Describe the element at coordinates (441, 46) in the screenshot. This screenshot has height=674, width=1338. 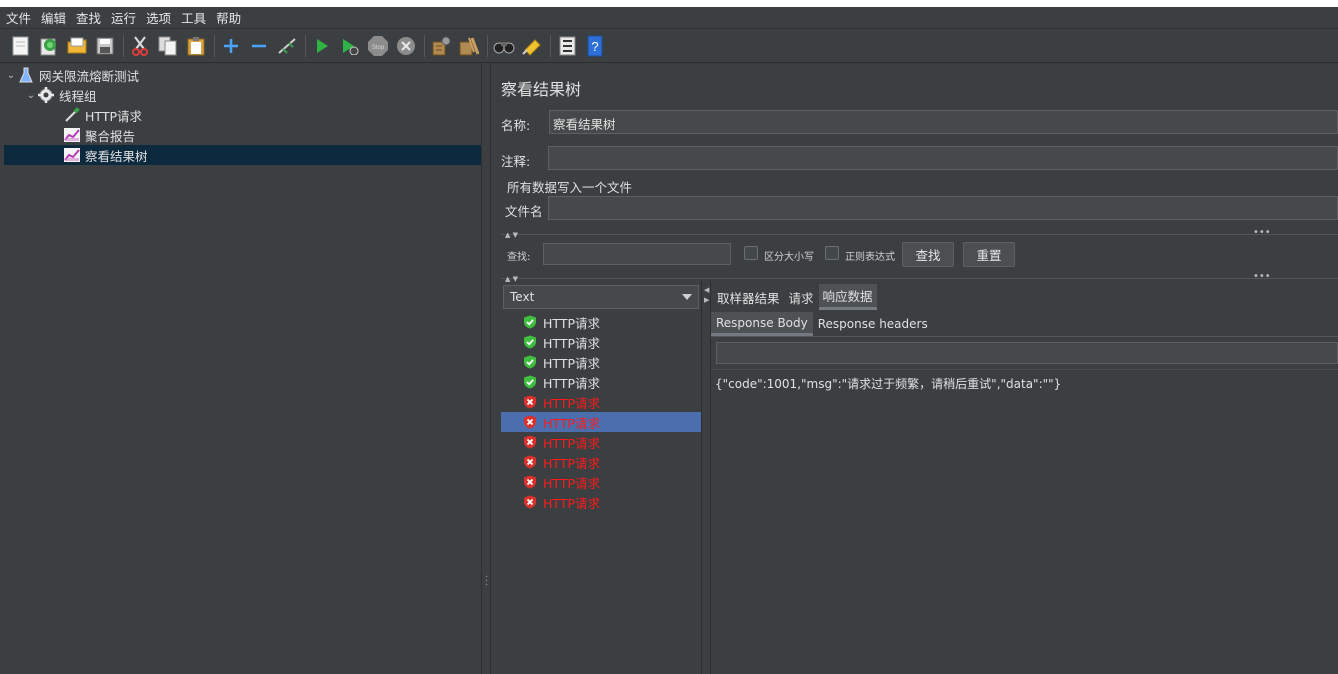
I see `clear-icon` at that location.